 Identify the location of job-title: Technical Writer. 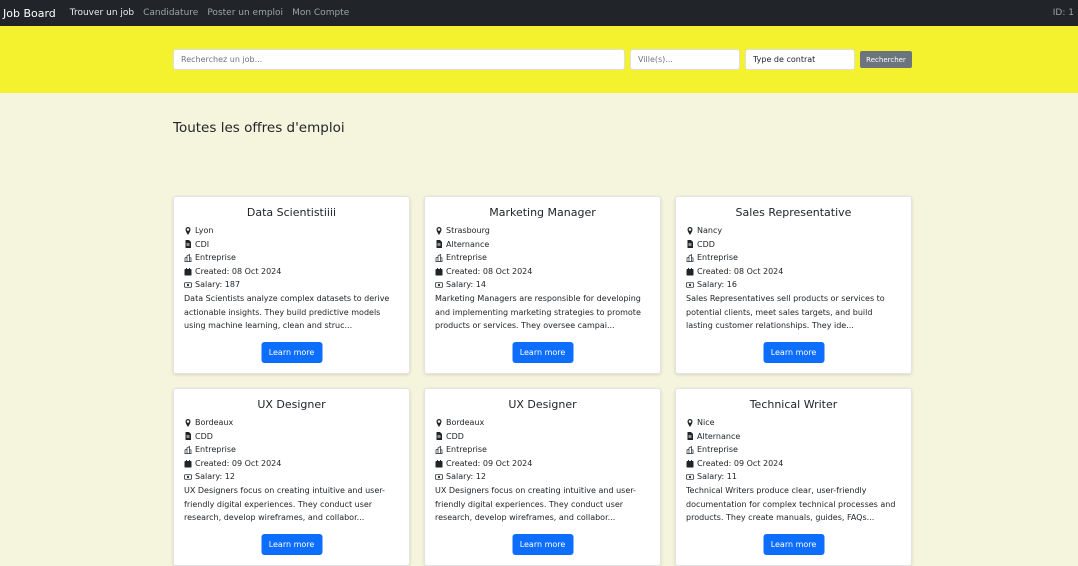
(793, 404).